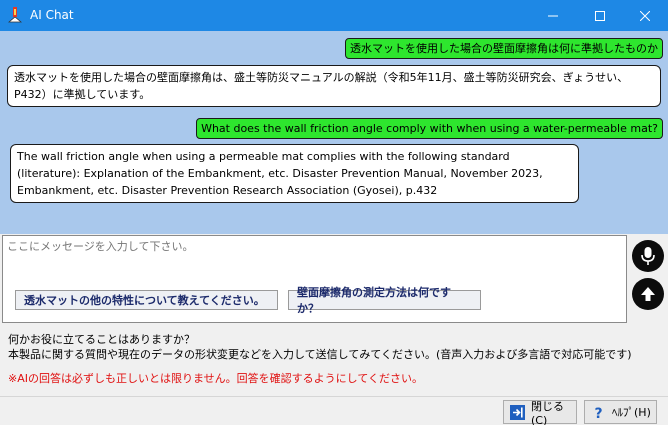  Describe the element at coordinates (517, 412) in the screenshot. I see `exit-icon` at that location.